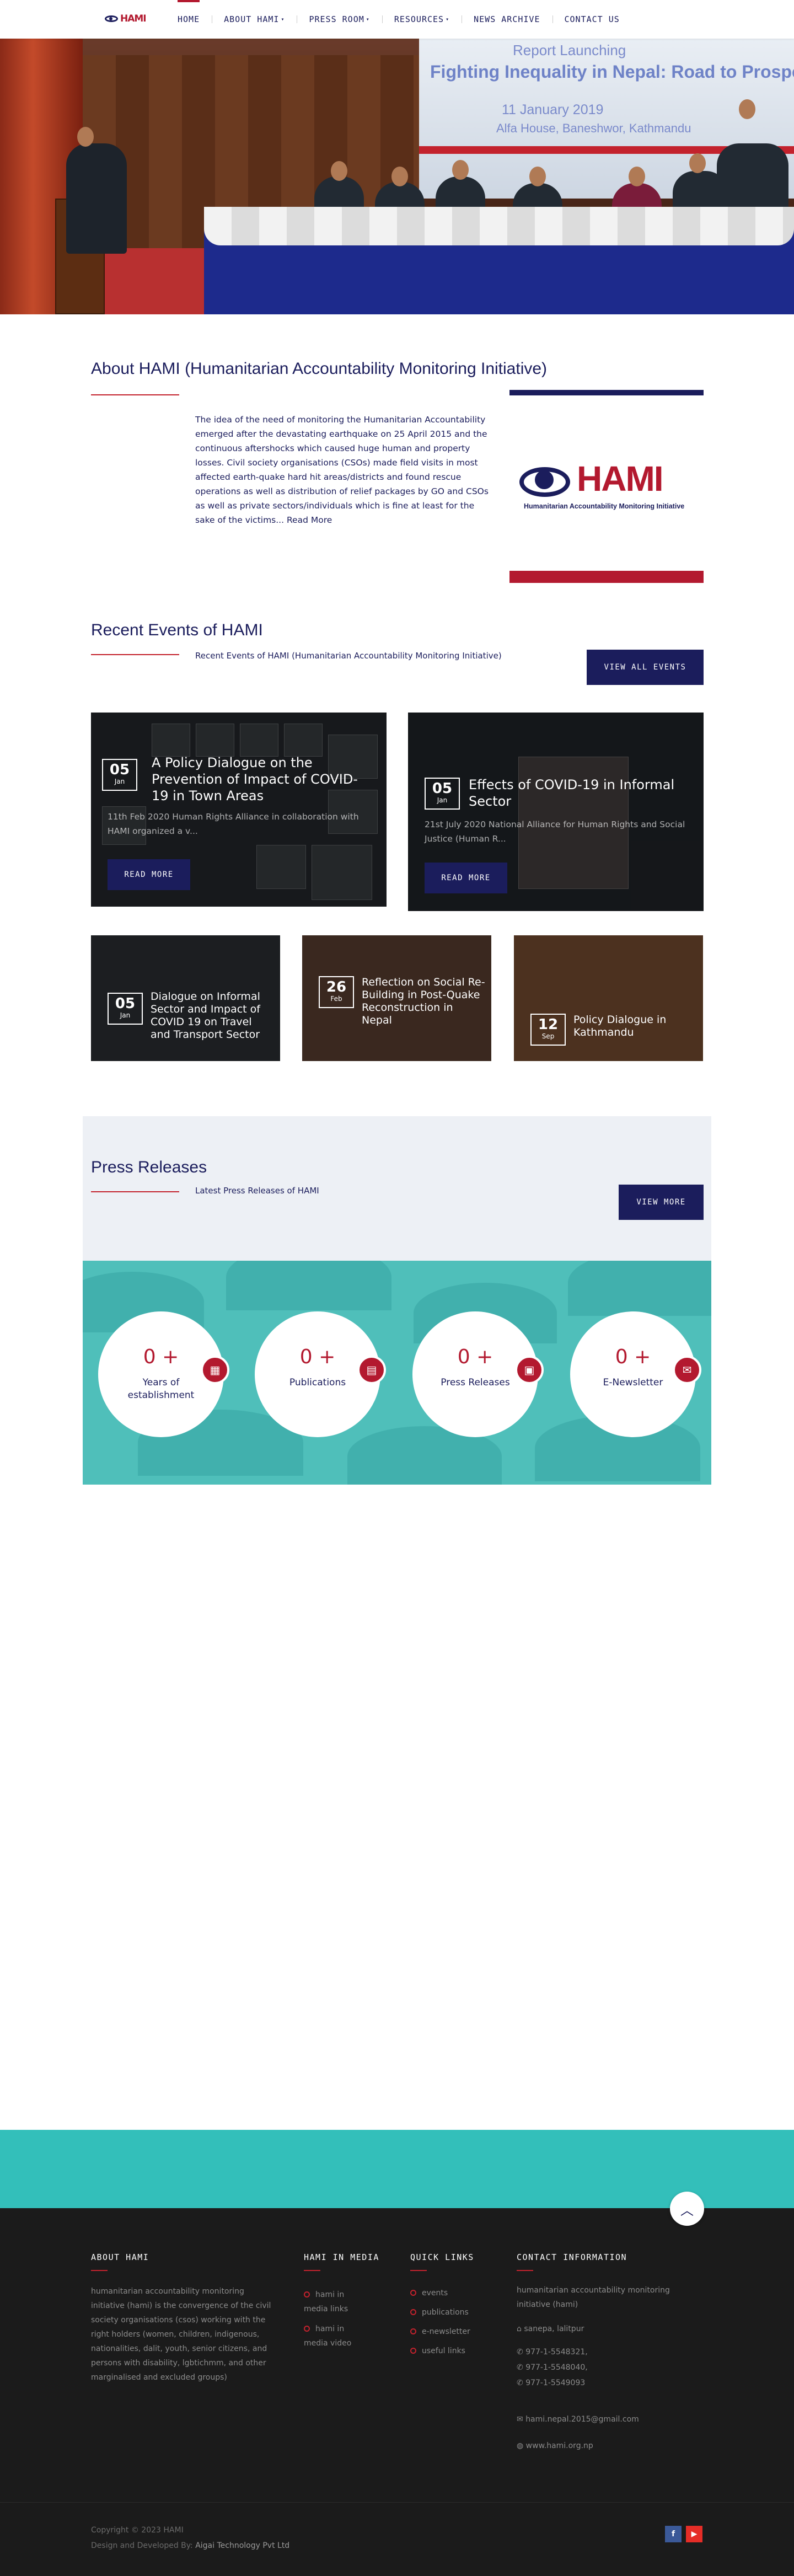 This screenshot has width=794, height=2576. I want to click on chevron-down-icon: ▾, so click(368, 19).